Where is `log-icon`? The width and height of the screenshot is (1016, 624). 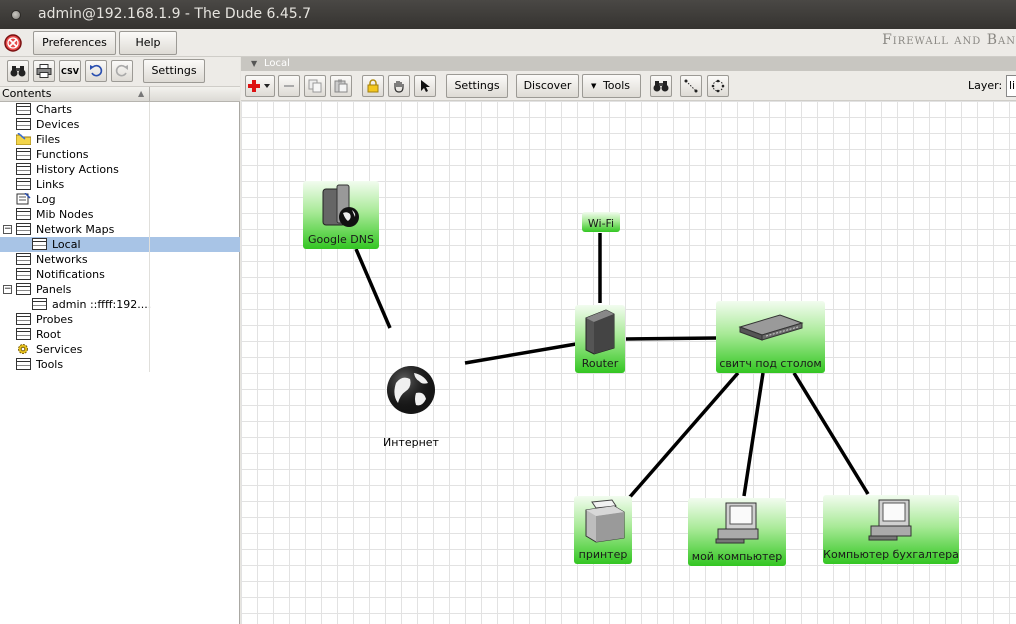 log-icon is located at coordinates (23, 199).